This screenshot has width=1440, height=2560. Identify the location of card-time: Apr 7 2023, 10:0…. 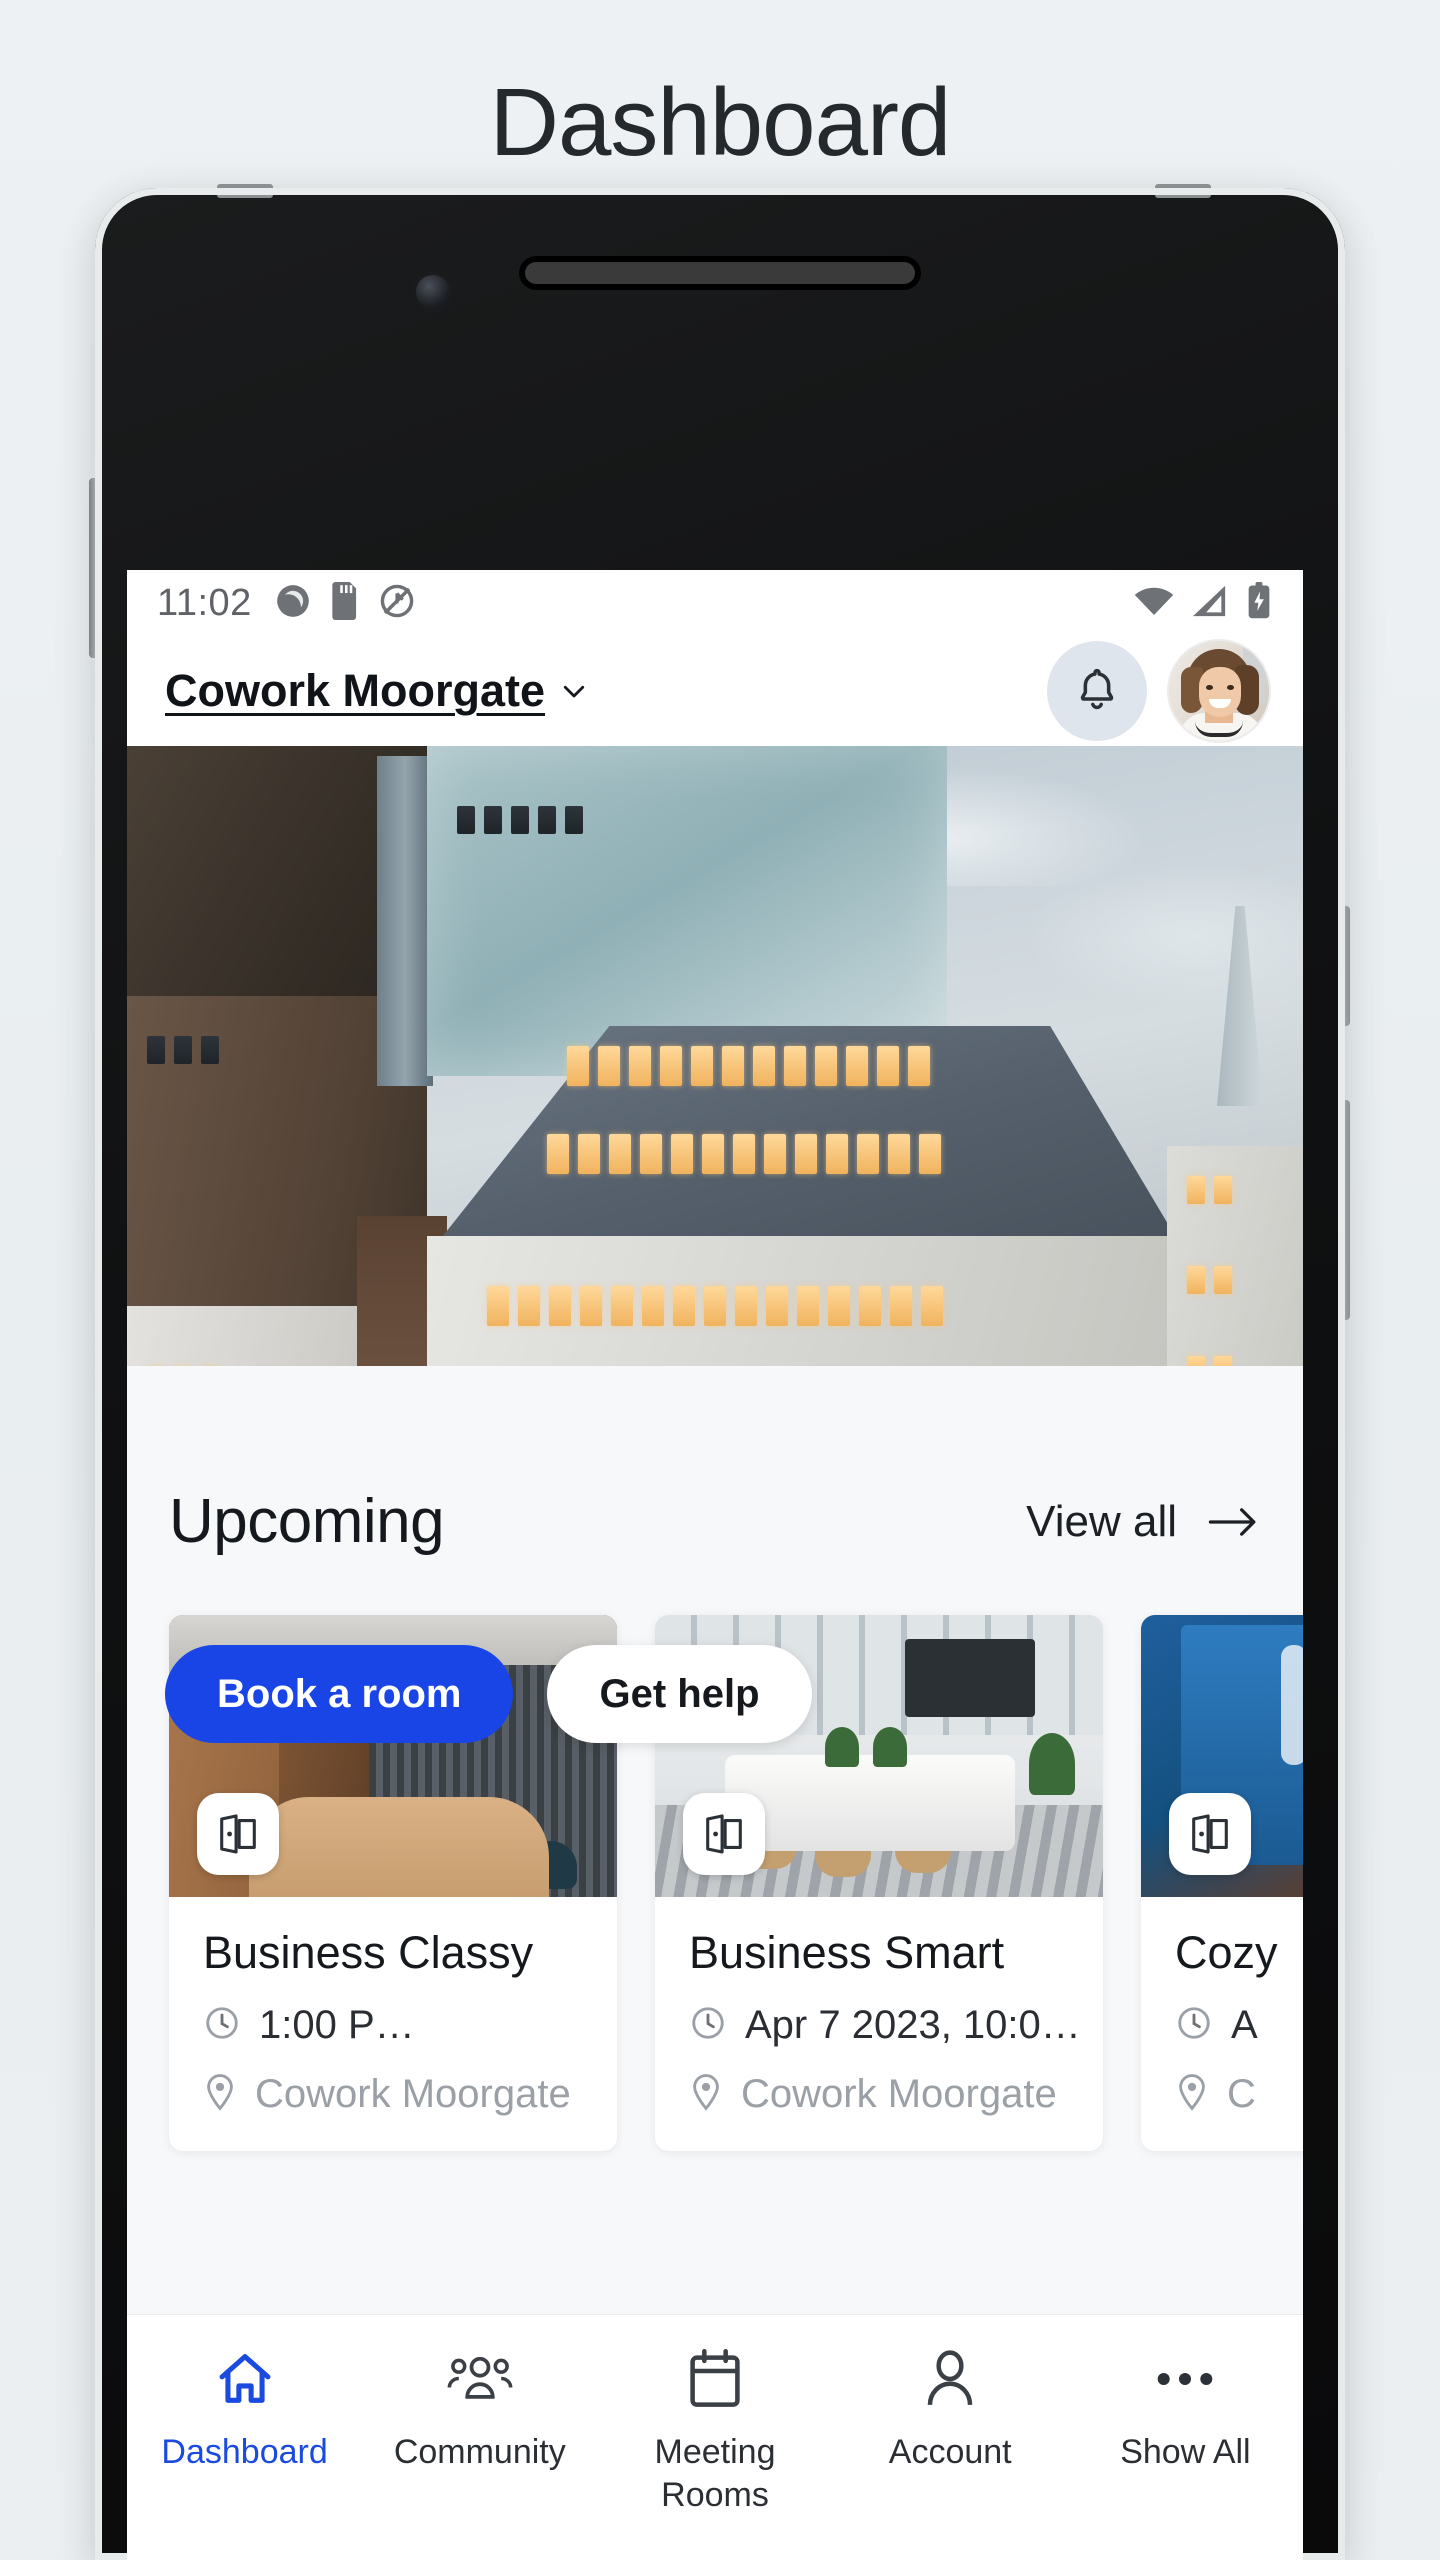
(896, 2025).